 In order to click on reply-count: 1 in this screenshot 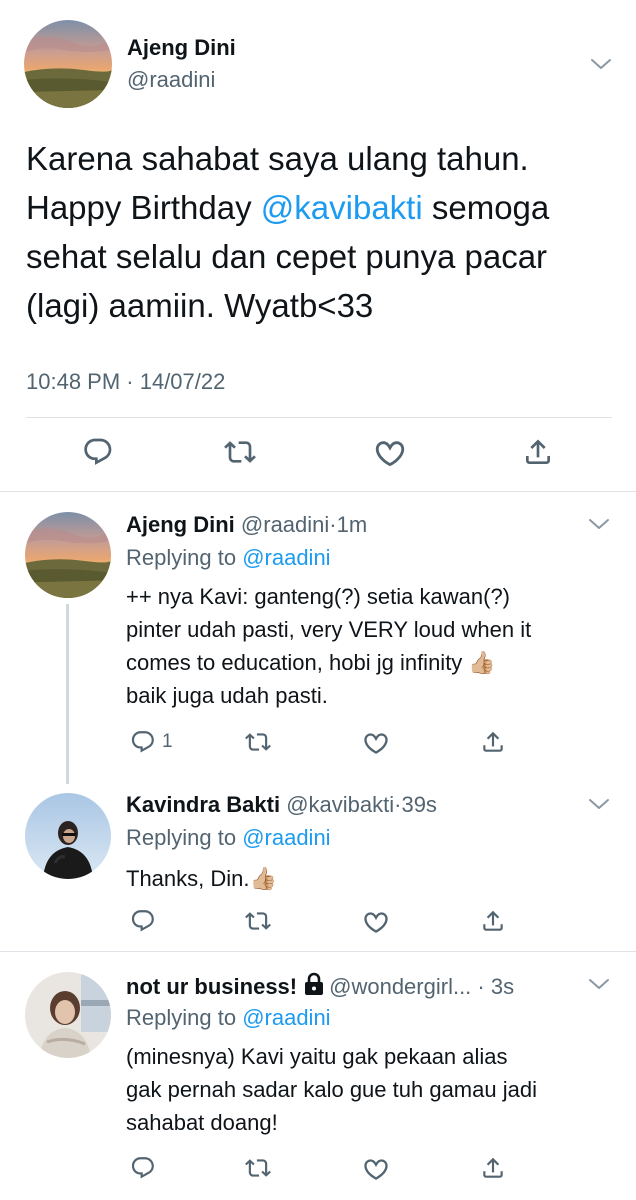, I will do `click(167, 741)`.